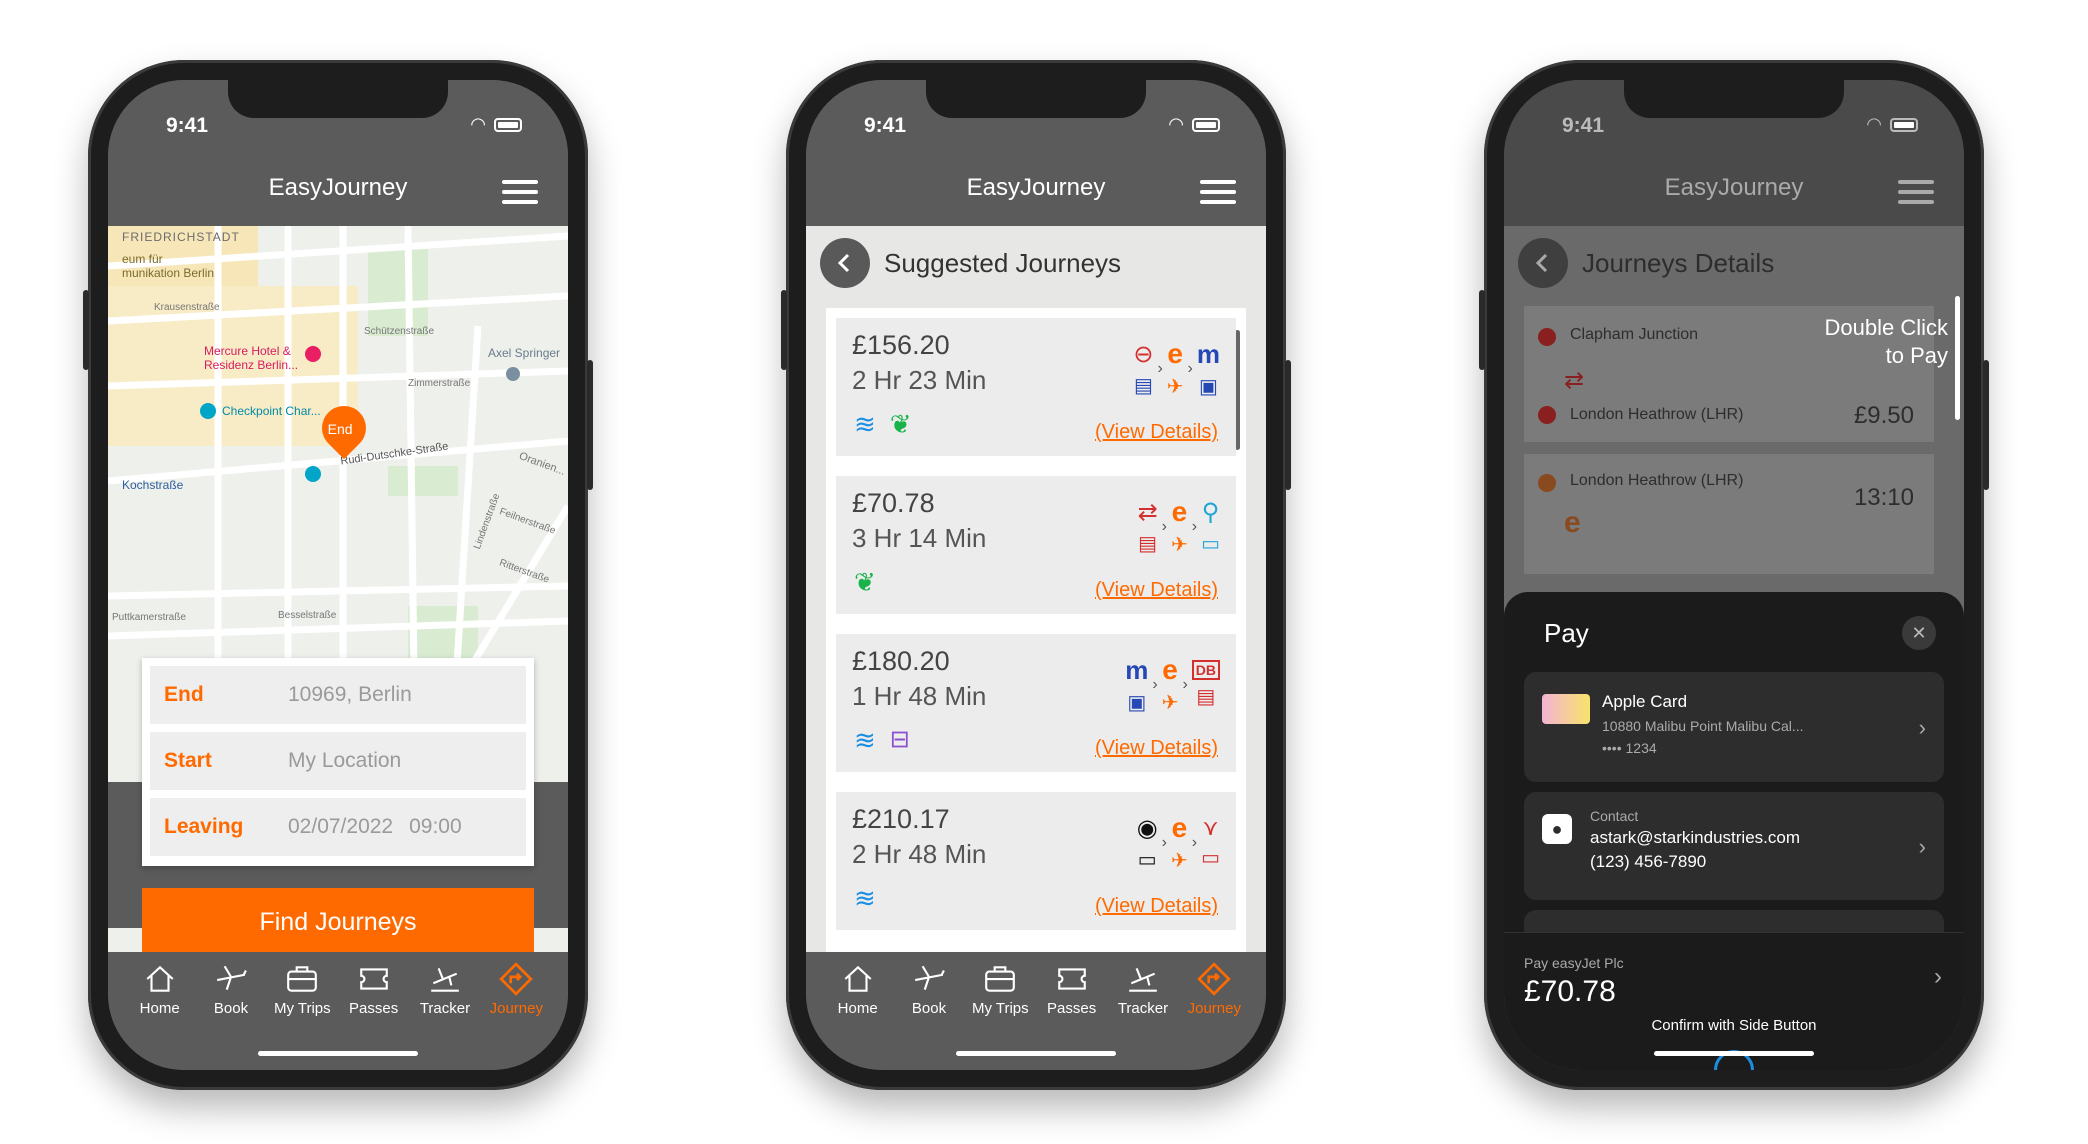 The height and width of the screenshot is (1144, 2088). I want to click on tab-label: My Trips, so click(302, 1008).